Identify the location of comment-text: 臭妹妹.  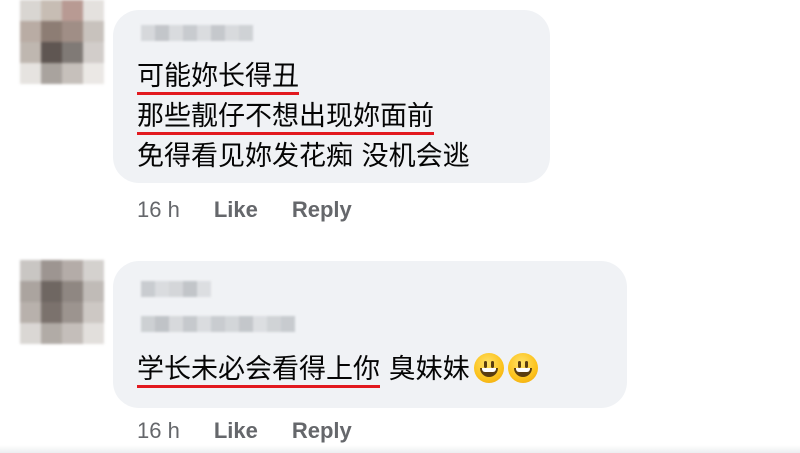
(425, 369).